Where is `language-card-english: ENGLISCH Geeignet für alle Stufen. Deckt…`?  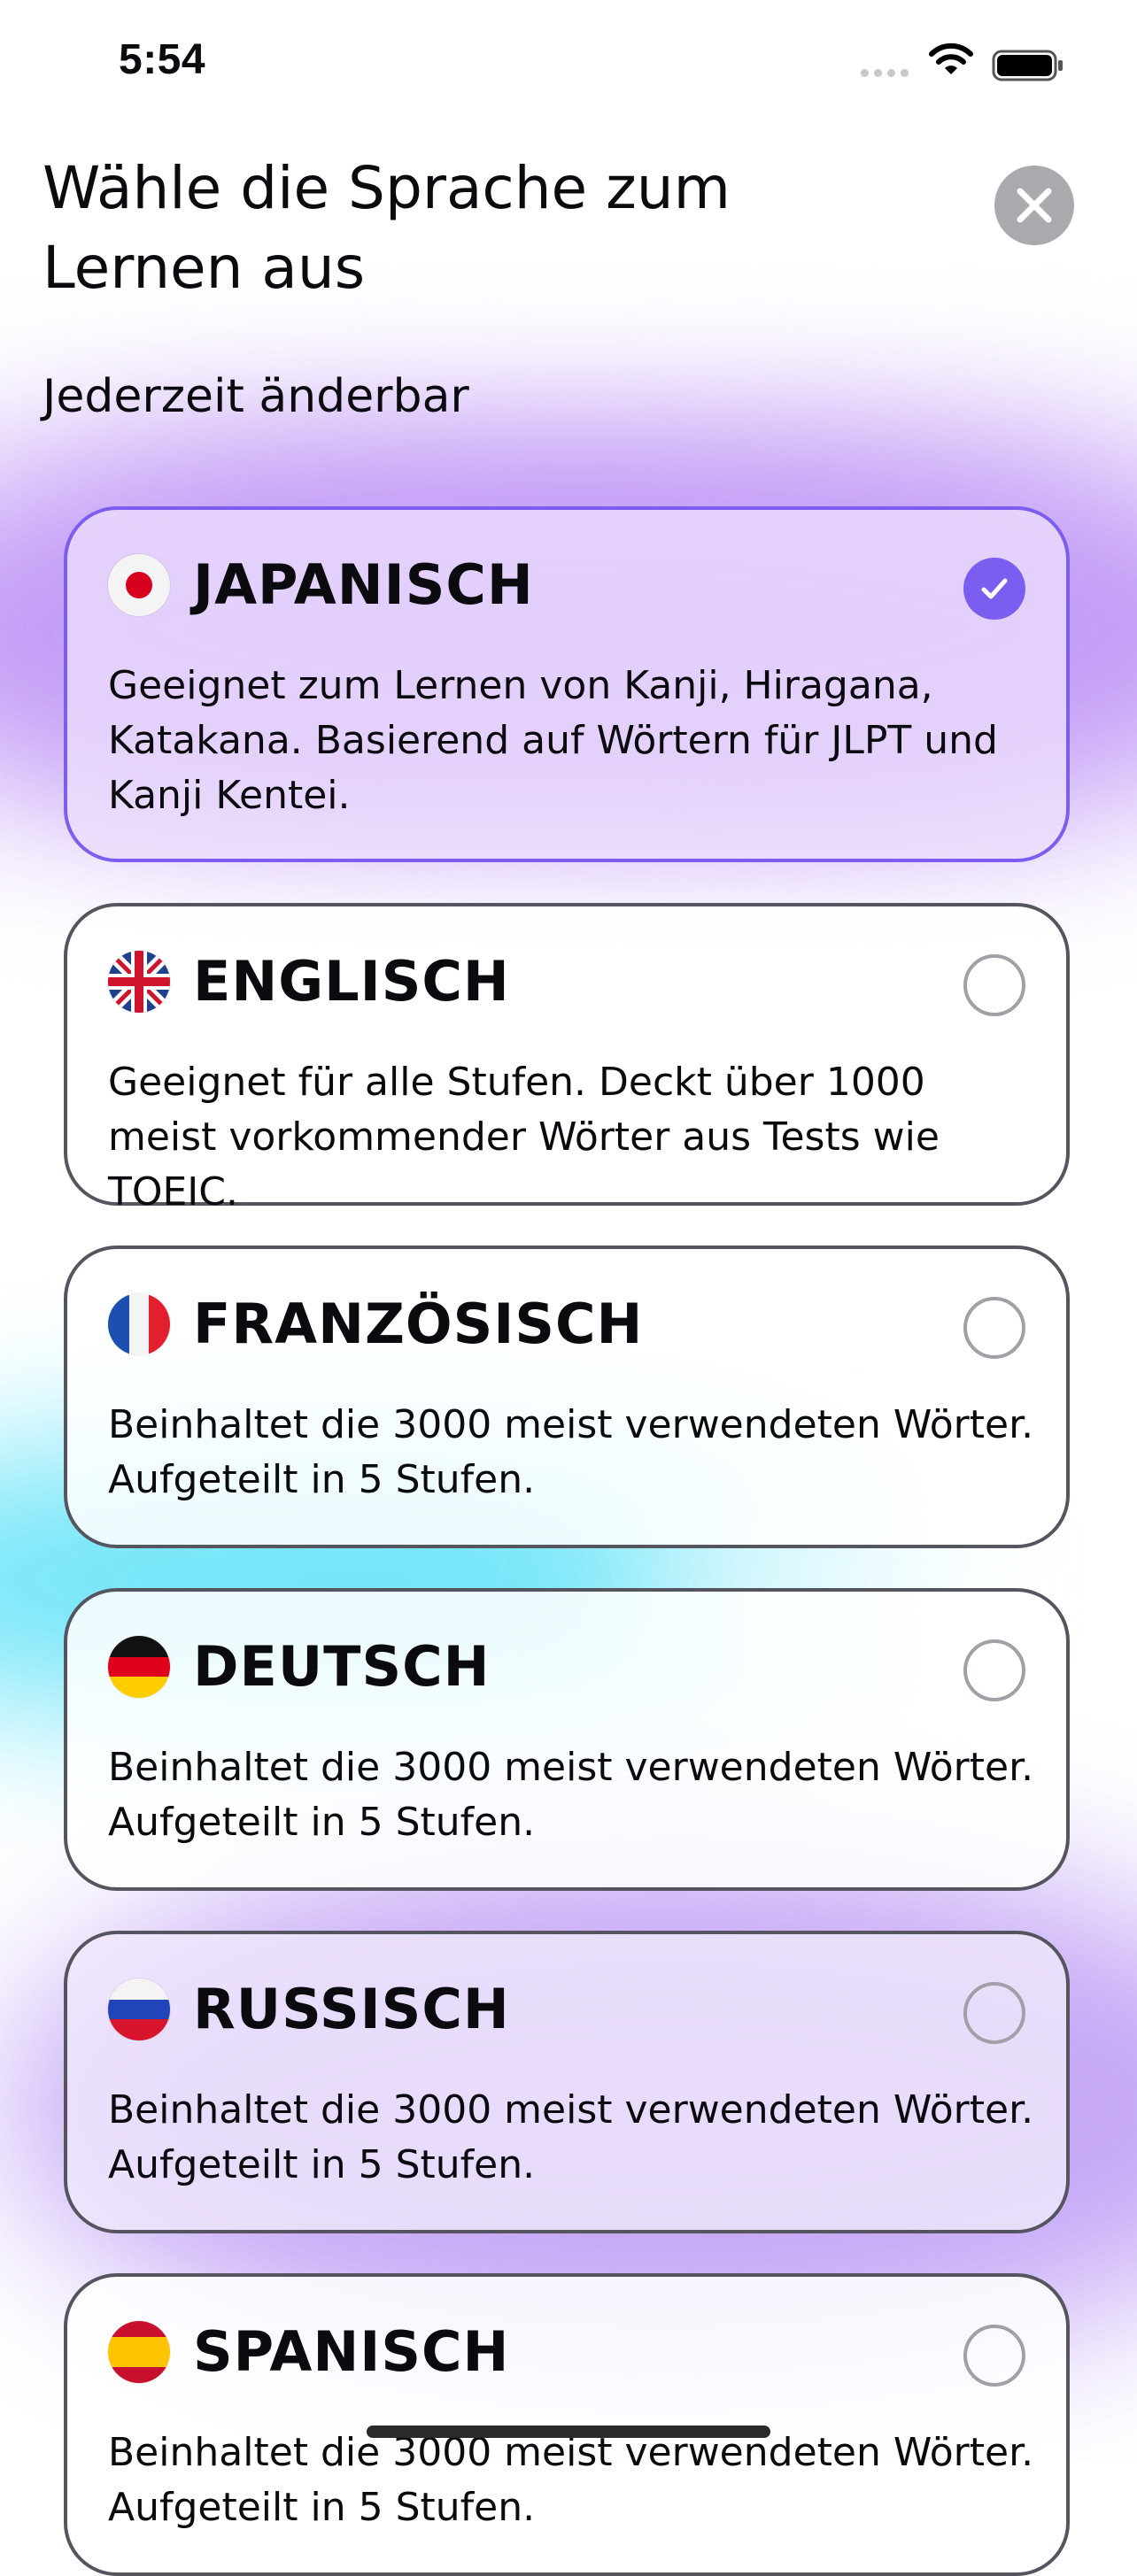 language-card-english: ENGLISCH Geeignet für alle Stufen. Deckt… is located at coordinates (567, 1059).